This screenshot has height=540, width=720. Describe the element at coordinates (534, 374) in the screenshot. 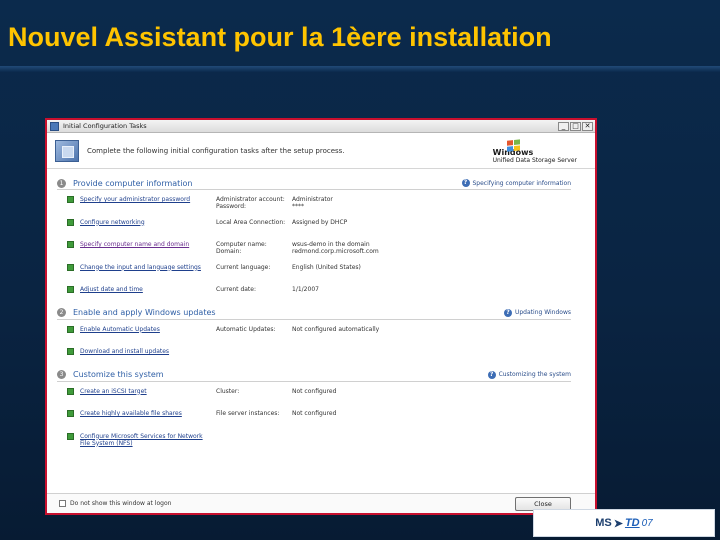

I see `section-help-link-label: Customizing the system` at that location.